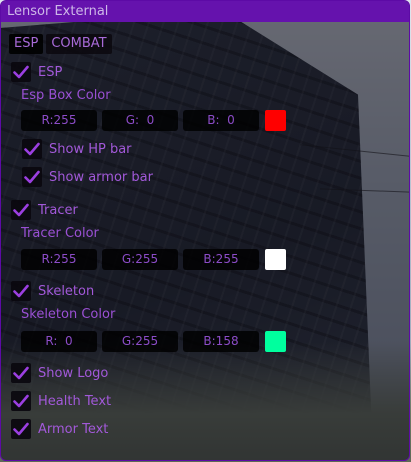 This screenshot has height=462, width=411. What do you see at coordinates (59, 120) in the screenshot?
I see `esp-box-color-r-field: R:255` at bounding box center [59, 120].